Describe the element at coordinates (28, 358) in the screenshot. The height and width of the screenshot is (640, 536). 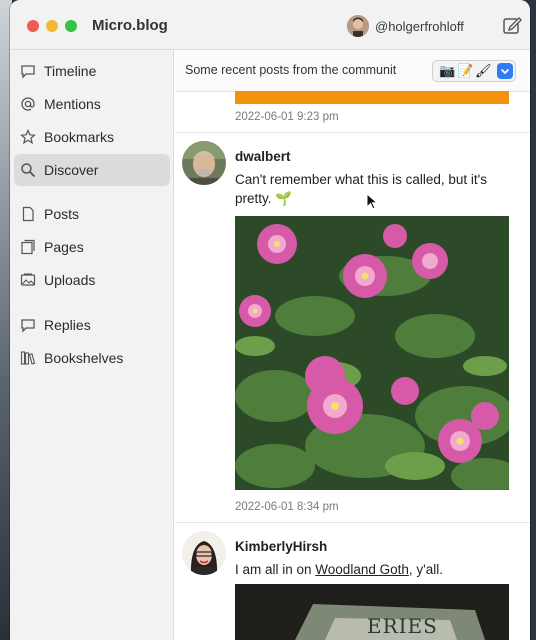
I see `books-icon` at that location.